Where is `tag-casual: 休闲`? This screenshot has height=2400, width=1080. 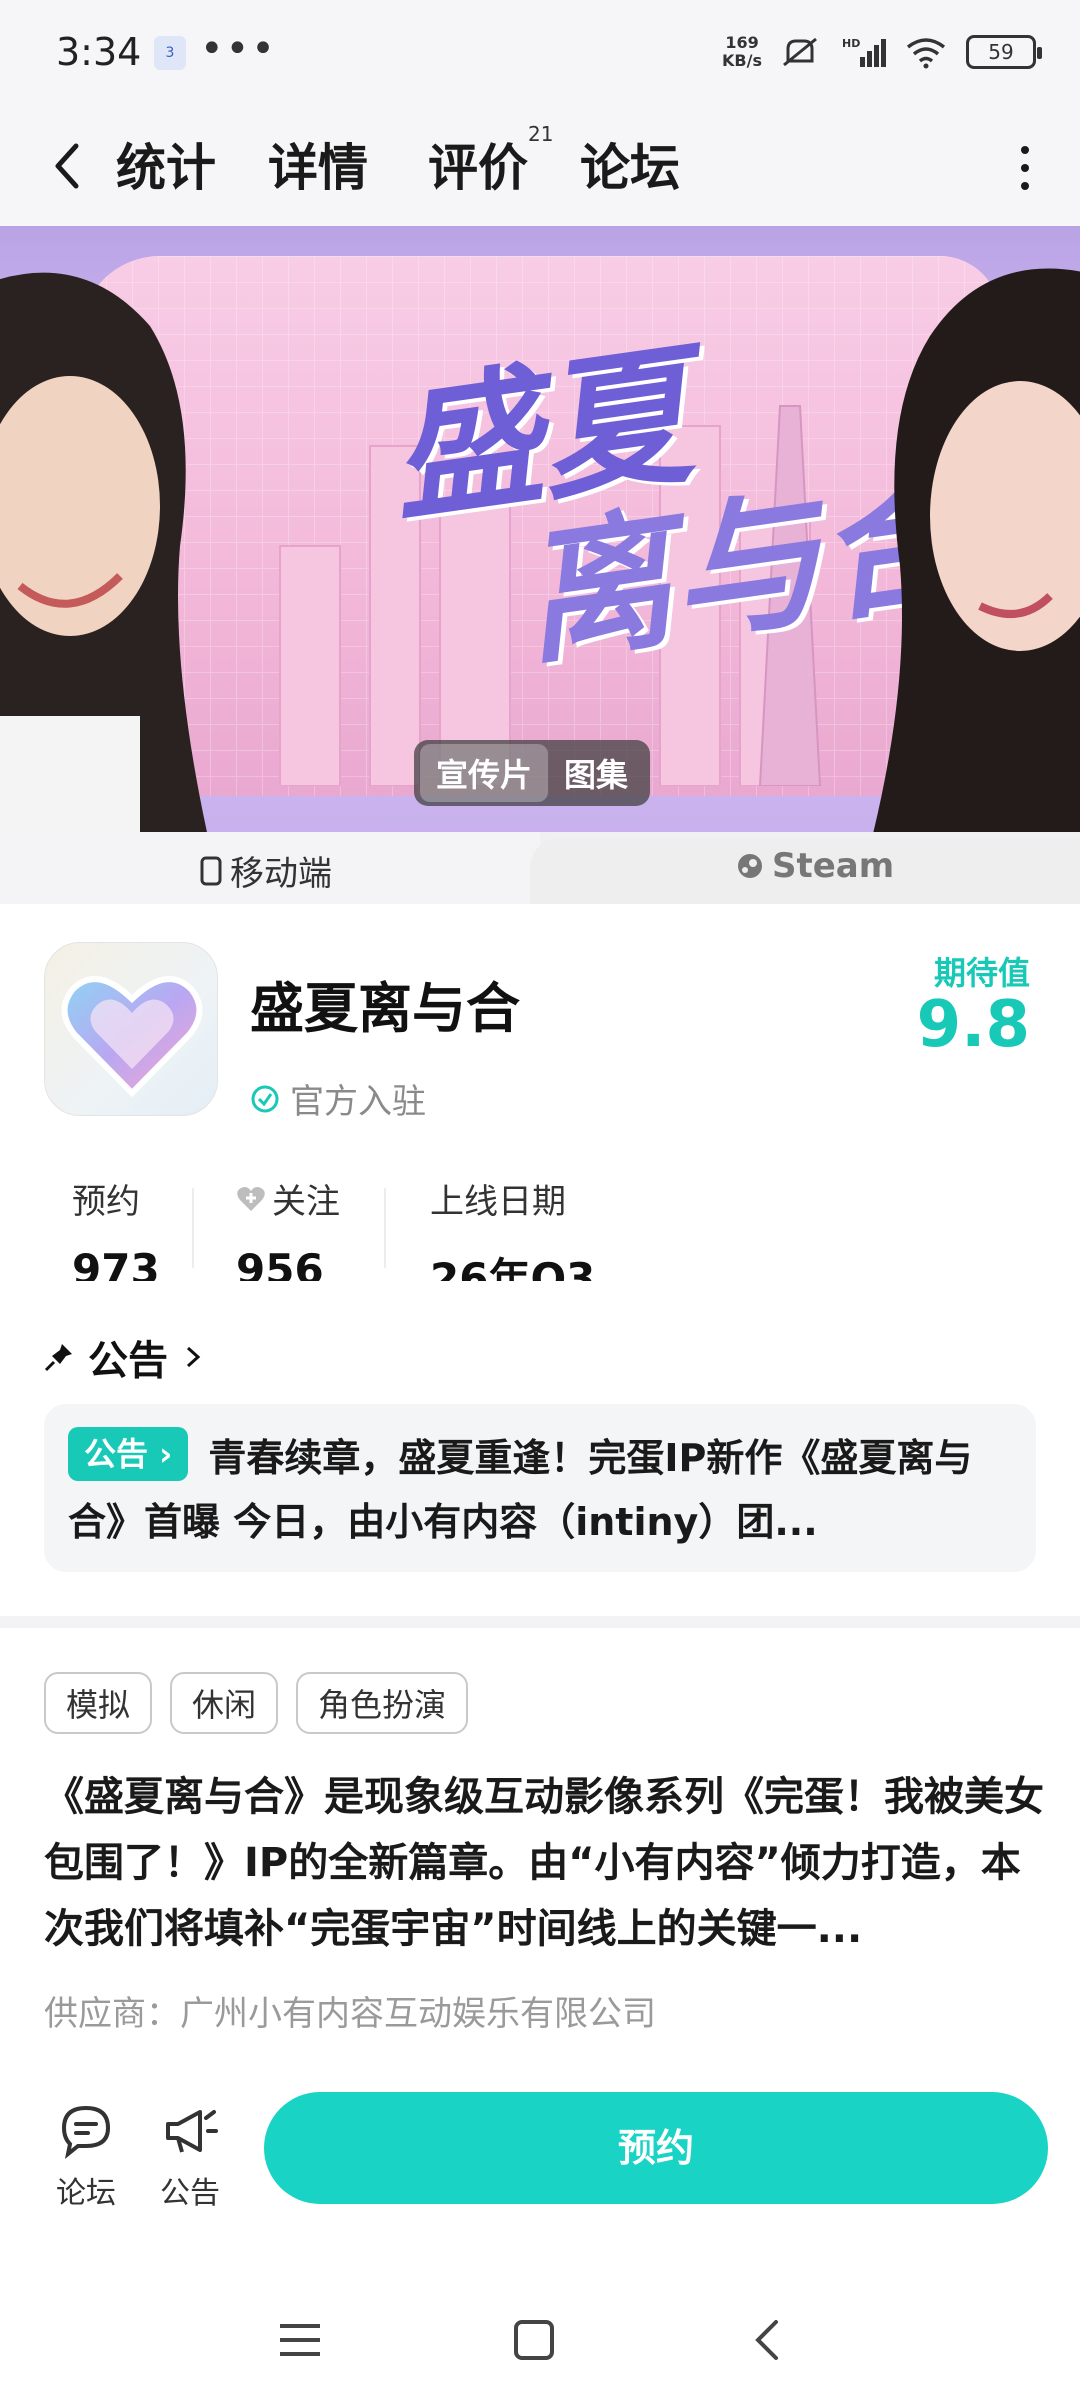
tag-casual: 休闲 is located at coordinates (224, 1703).